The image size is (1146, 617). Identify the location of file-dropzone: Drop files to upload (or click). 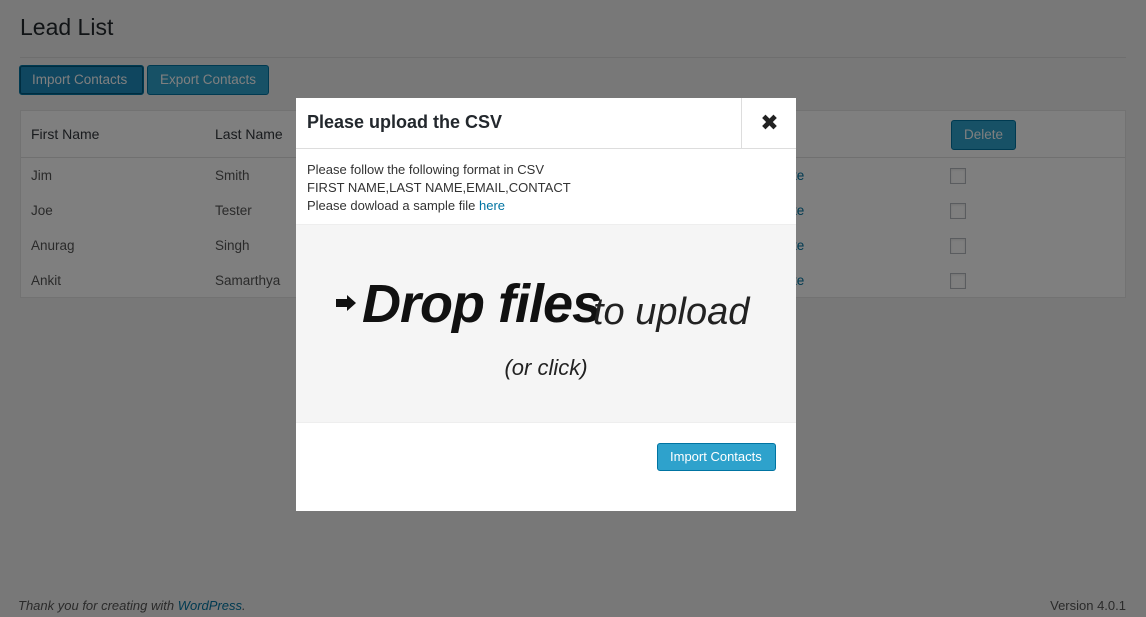
(546, 323).